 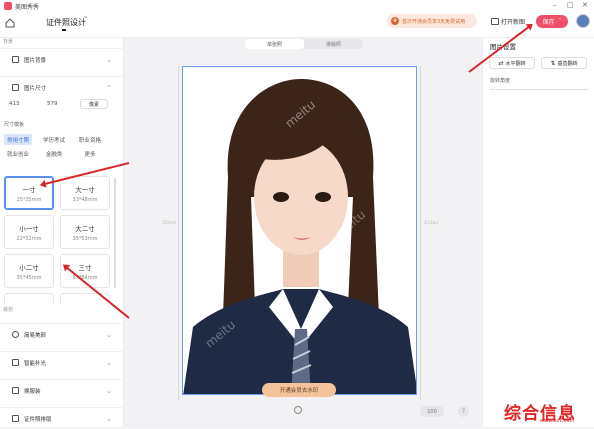 I want to click on flip-horizontal-label: 水平翻转, so click(x=515, y=63).